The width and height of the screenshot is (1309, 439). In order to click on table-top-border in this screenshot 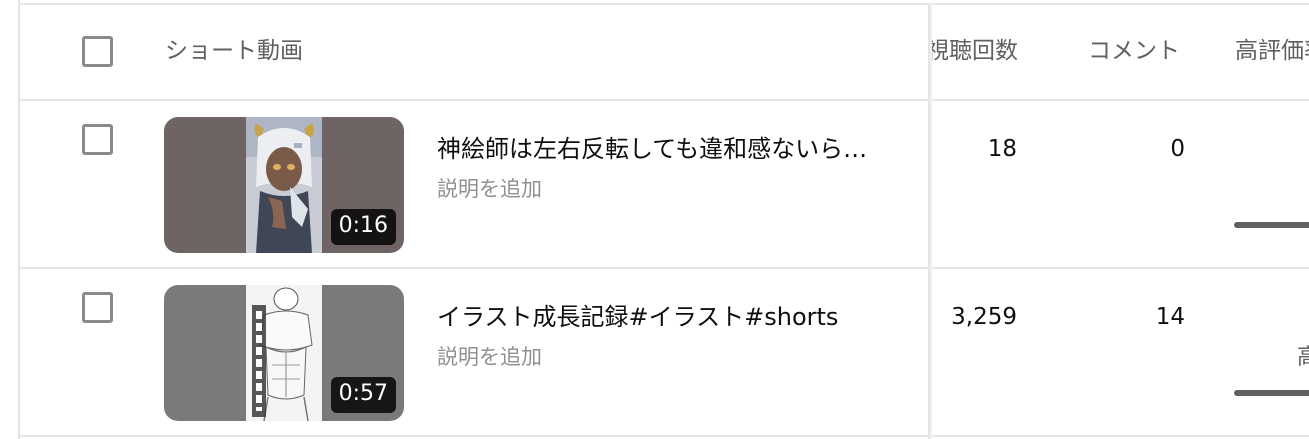, I will do `click(663, 4)`.